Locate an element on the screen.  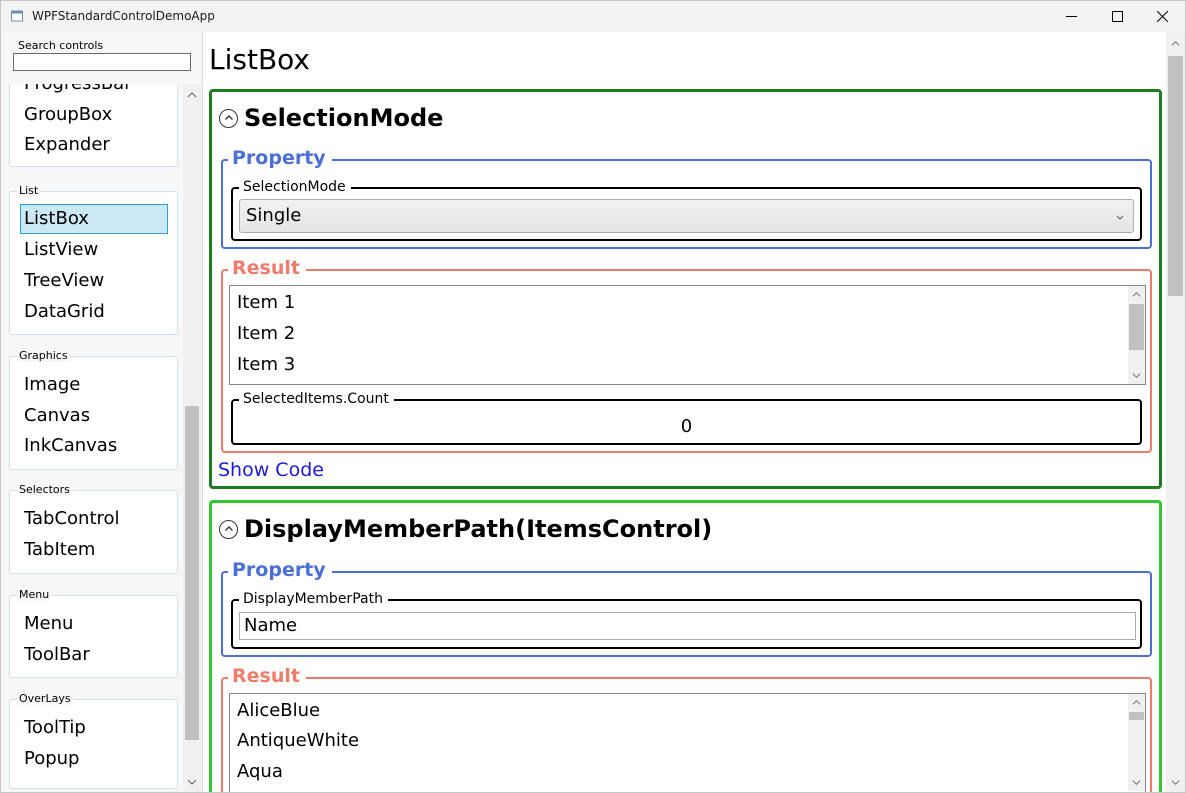
sidebar-scrollbar is located at coordinates (192, 438).